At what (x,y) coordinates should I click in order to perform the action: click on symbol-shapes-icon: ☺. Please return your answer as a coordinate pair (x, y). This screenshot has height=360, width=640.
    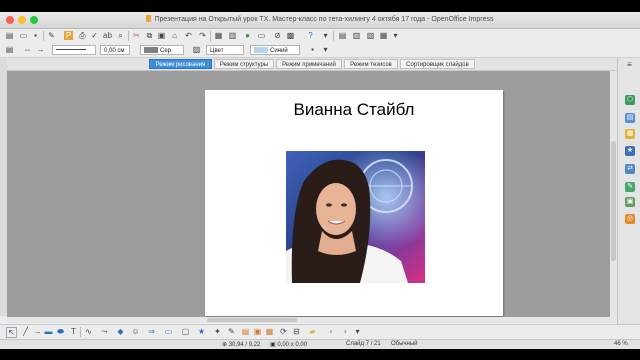
    Looking at the image, I should click on (135, 331).